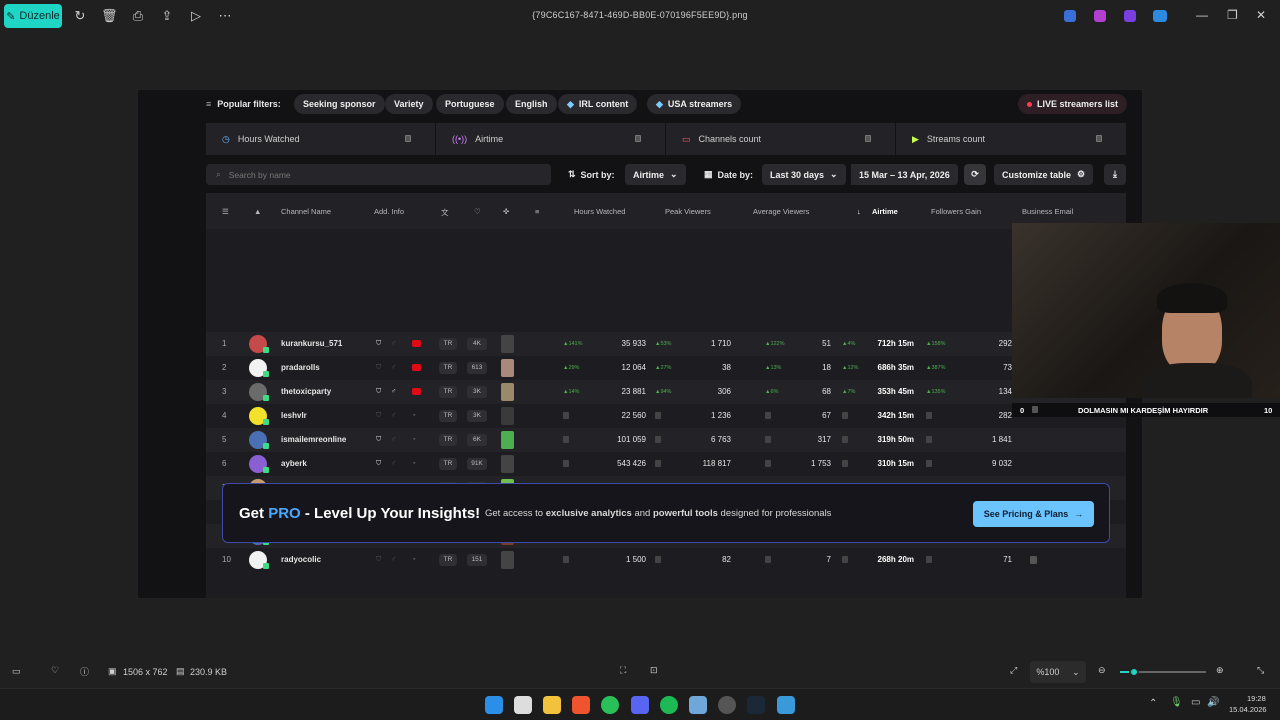  What do you see at coordinates (598, 104) in the screenshot?
I see `filter-chip: ◆ IRL content` at bounding box center [598, 104].